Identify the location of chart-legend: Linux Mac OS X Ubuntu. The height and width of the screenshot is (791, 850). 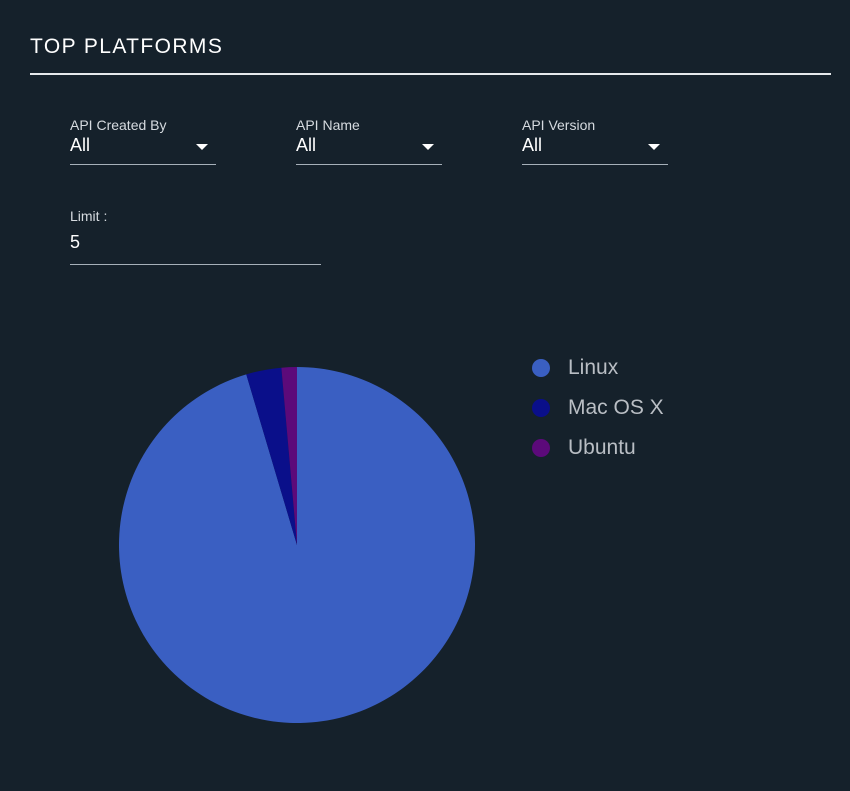
(598, 408).